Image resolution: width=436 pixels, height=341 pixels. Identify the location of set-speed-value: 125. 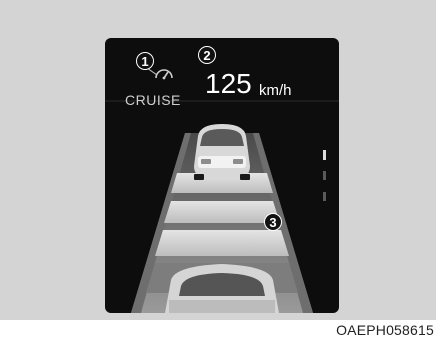
(228, 83).